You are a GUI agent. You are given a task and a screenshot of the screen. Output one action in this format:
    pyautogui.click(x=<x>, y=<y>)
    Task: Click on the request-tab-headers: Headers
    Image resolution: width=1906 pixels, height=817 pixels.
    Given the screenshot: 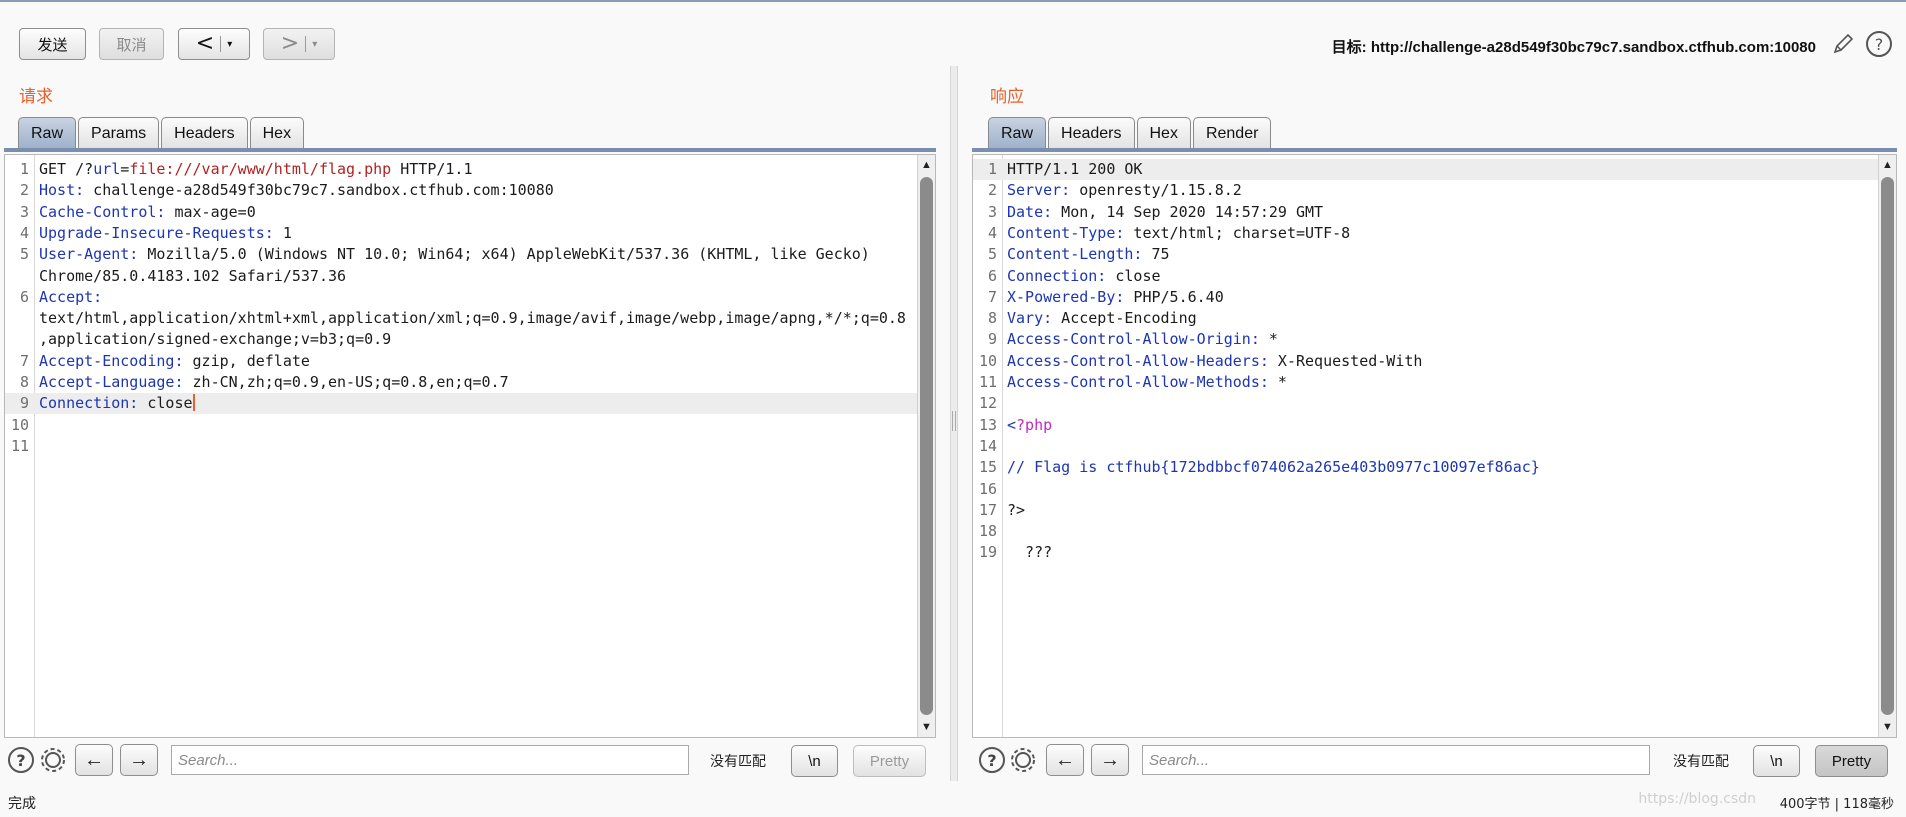 What is the action you would take?
    pyautogui.click(x=204, y=133)
    